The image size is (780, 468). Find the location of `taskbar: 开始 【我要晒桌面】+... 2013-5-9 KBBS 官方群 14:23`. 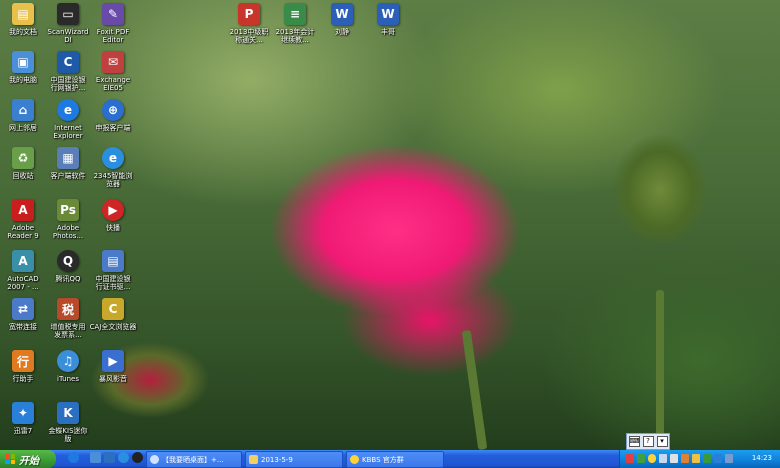

taskbar: 开始 【我要晒桌面】+... 2013-5-9 KBBS 官方群 14:23 is located at coordinates (390, 459).